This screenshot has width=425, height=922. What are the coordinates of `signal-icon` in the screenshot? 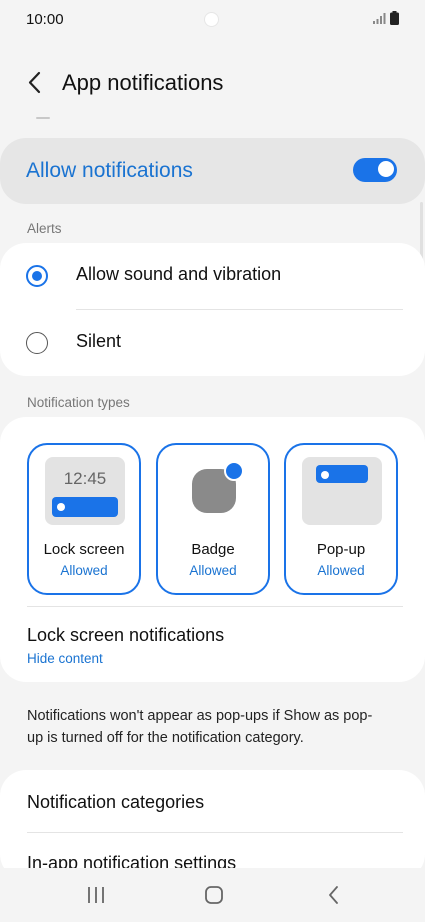 It's located at (379, 18).